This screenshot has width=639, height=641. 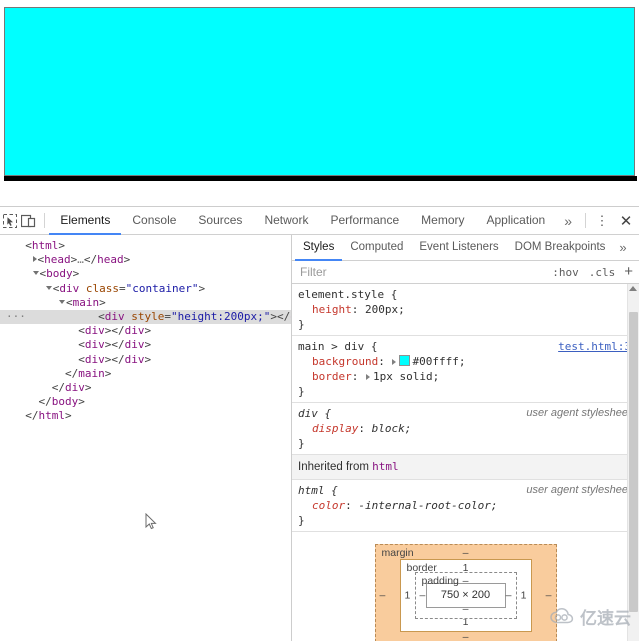 I want to click on styles-scrollbar, so click(x=633, y=462).